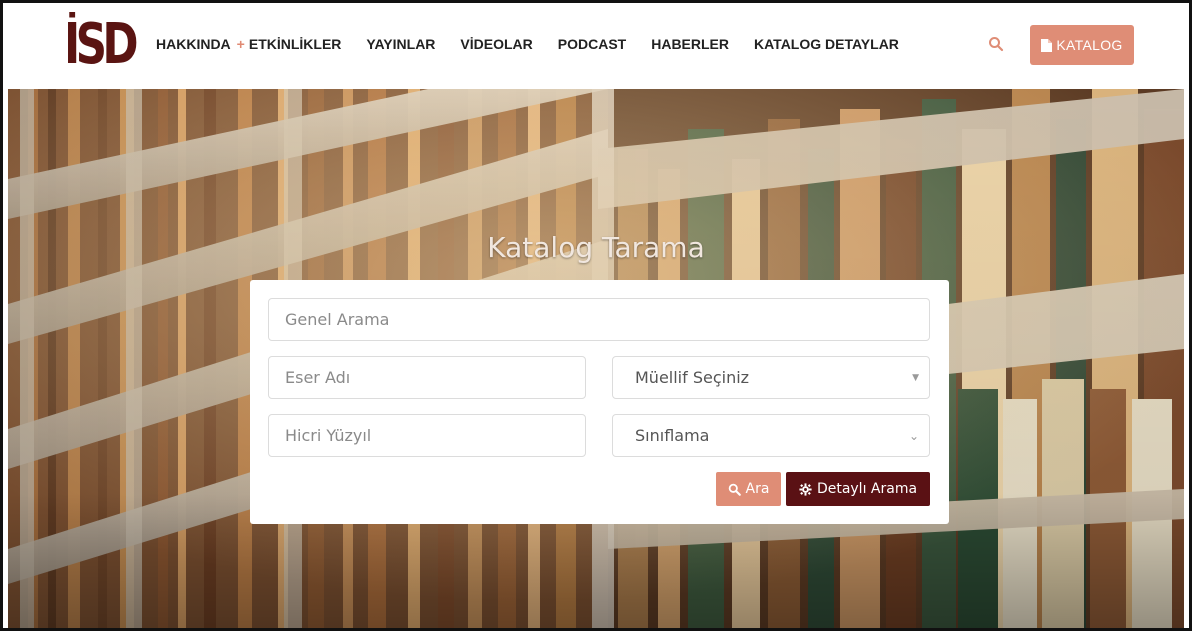  What do you see at coordinates (599, 319) in the screenshot?
I see `general-search-input: Genel Arama` at bounding box center [599, 319].